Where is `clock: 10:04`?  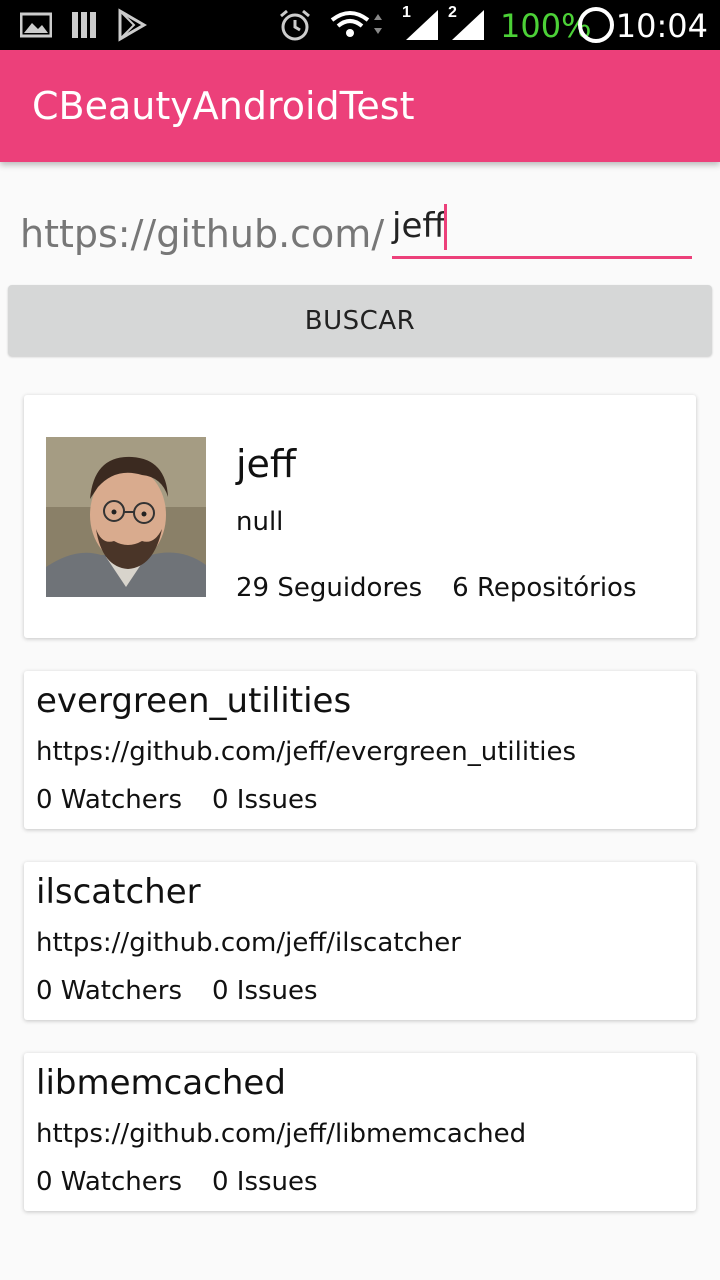 clock: 10:04 is located at coordinates (661, 26).